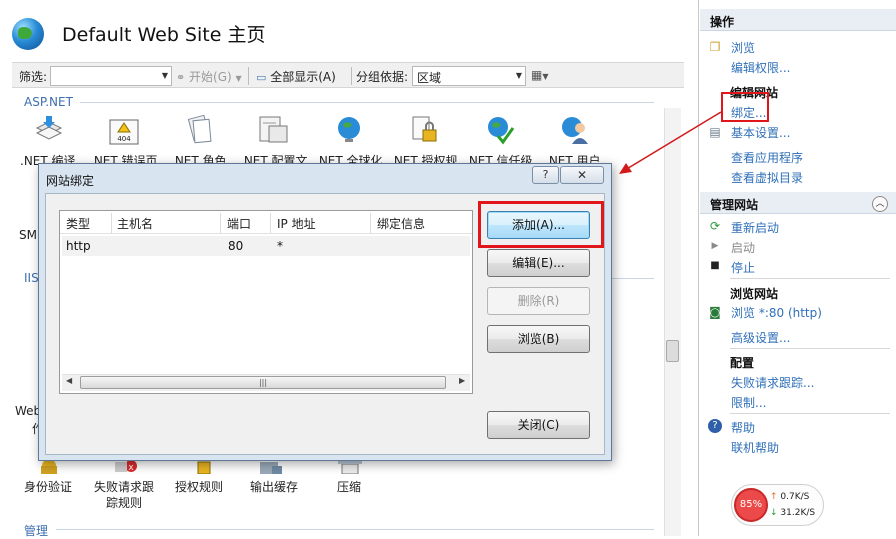  Describe the element at coordinates (49, 467) in the screenshot. I see `authentication-icon` at that location.